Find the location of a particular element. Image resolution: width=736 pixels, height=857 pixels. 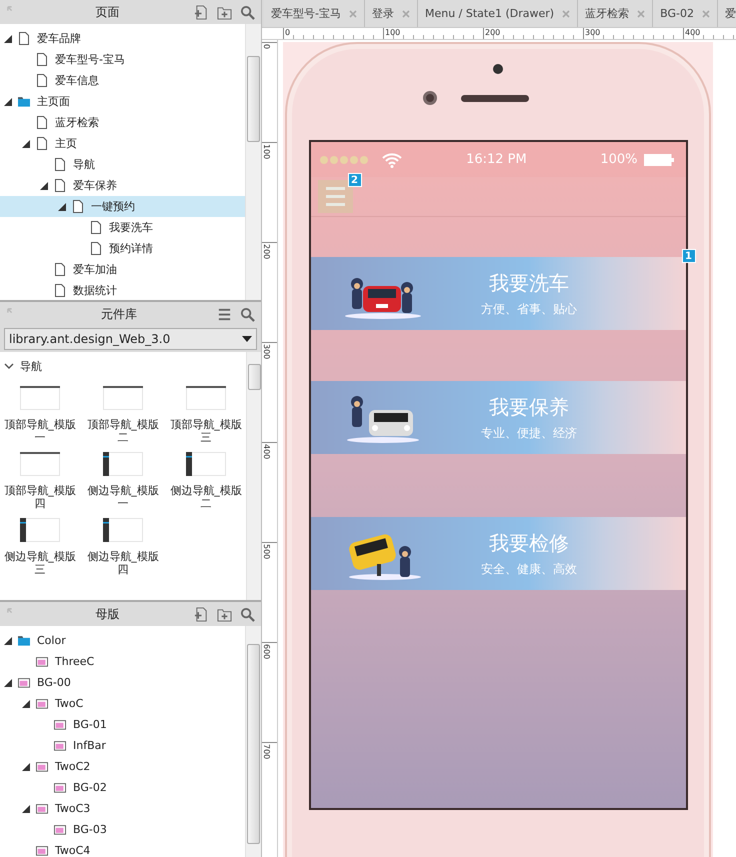

ruler-label: 400 is located at coordinates (269, 492).